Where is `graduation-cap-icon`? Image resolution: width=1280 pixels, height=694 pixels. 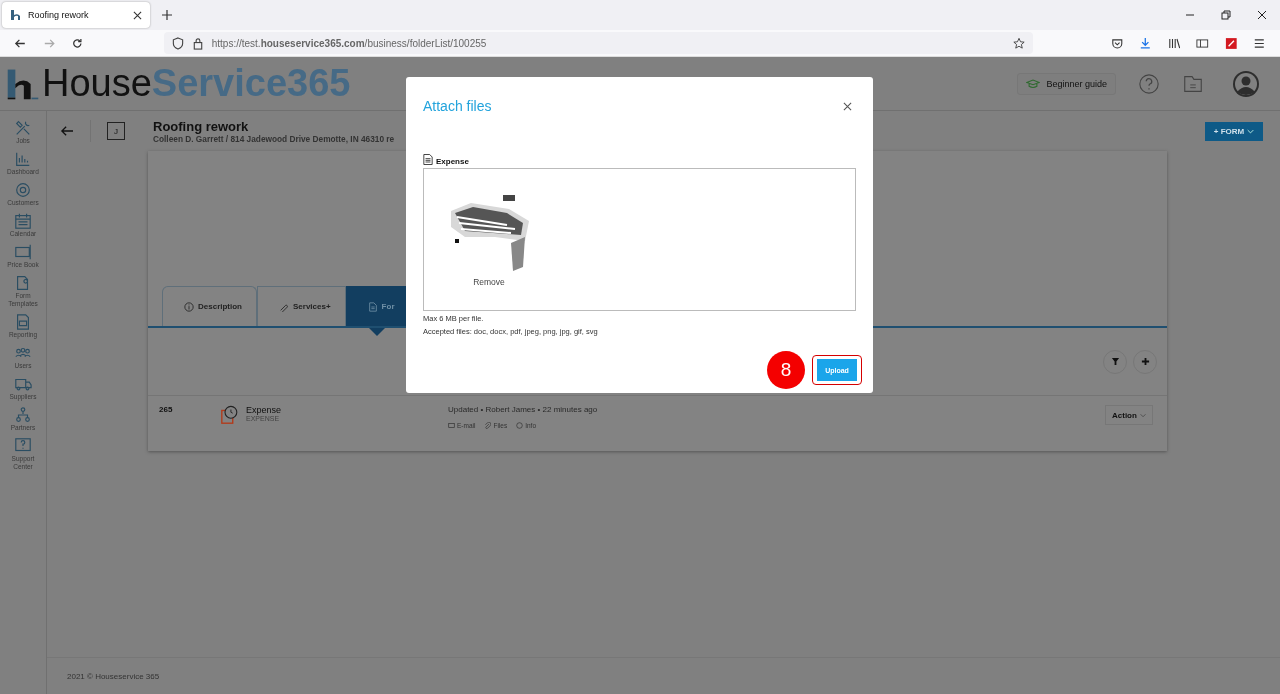
graduation-cap-icon is located at coordinates (1033, 83).